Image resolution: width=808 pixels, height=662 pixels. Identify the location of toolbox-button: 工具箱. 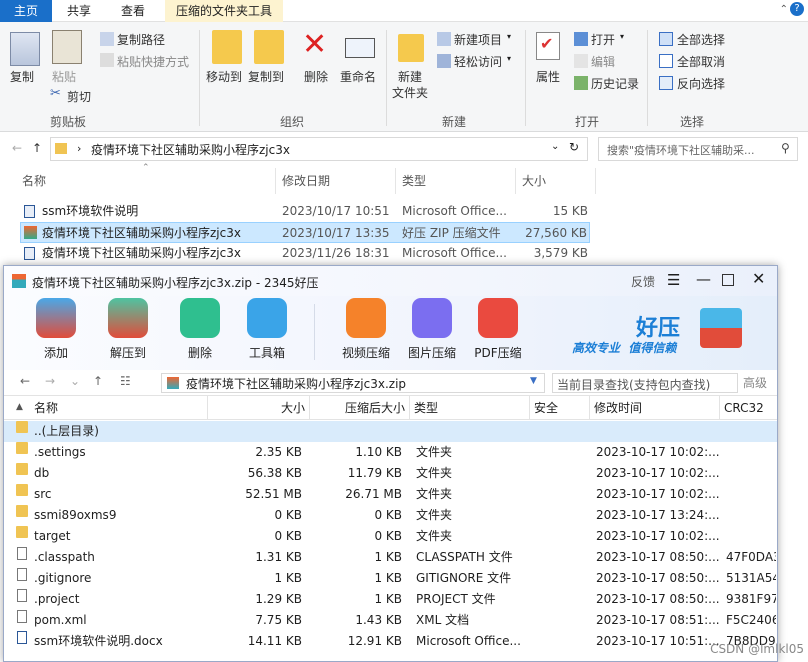
(267, 329).